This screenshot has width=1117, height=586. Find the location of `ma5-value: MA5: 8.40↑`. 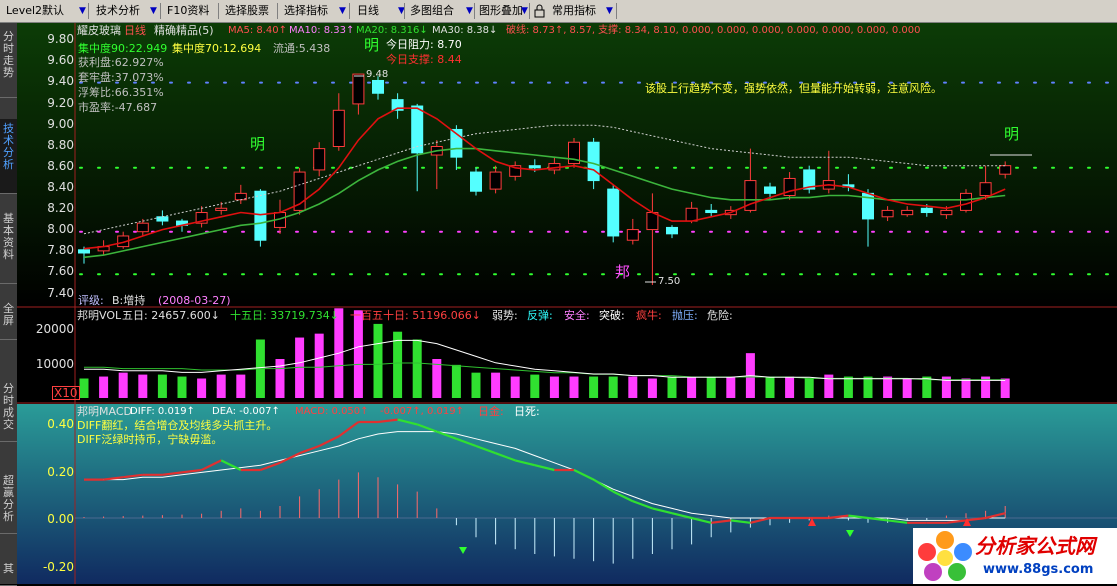

ma5-value: MA5: 8.40↑ is located at coordinates (258, 30).